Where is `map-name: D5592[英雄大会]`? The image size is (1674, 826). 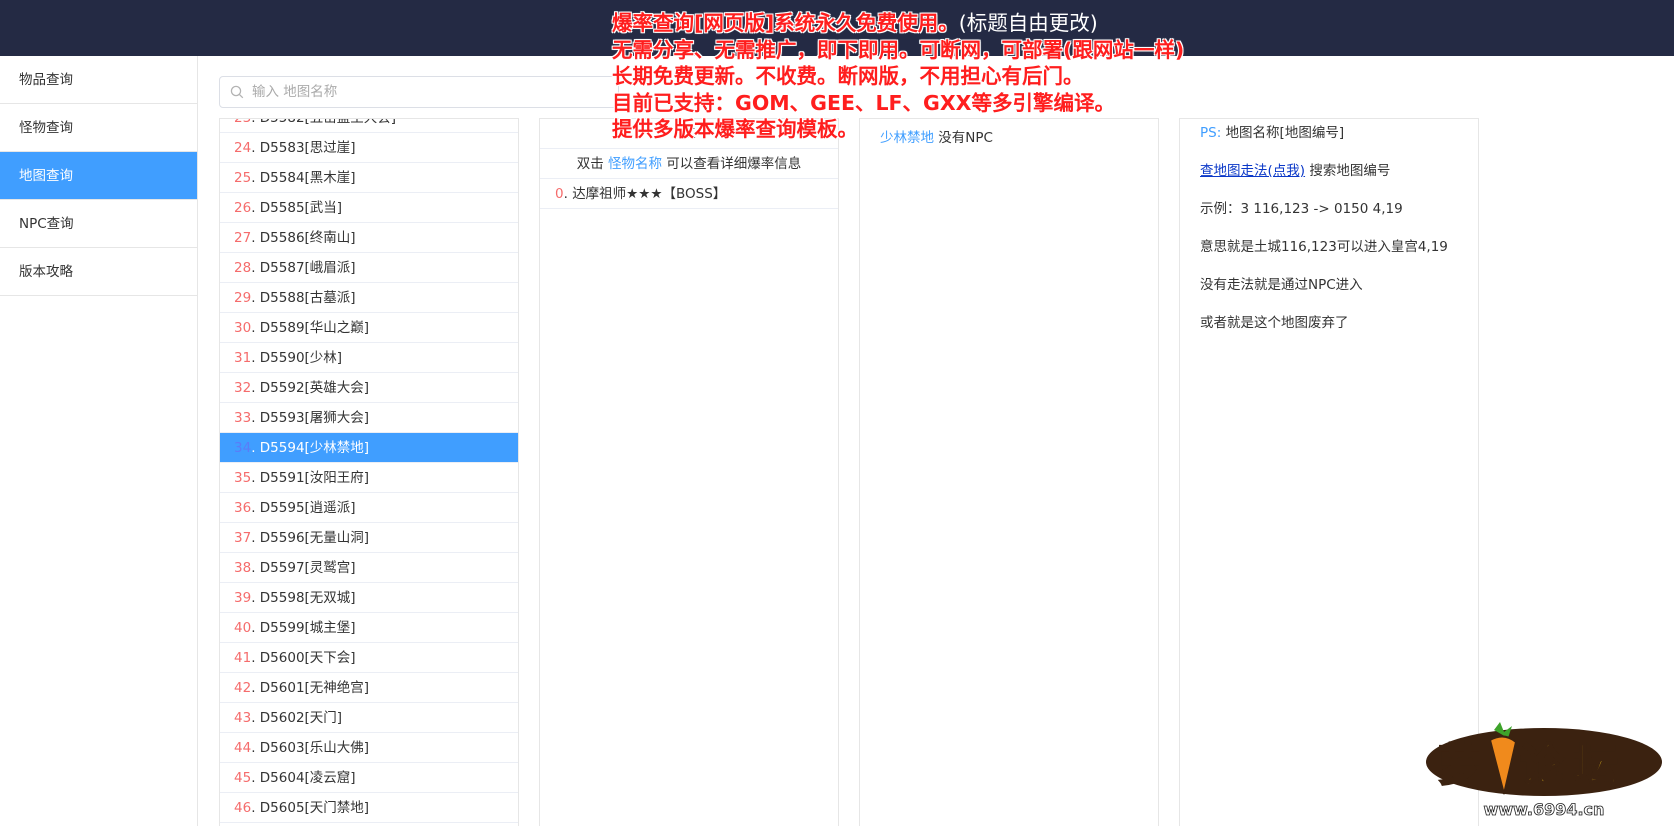 map-name: D5592[英雄大会] is located at coordinates (314, 388).